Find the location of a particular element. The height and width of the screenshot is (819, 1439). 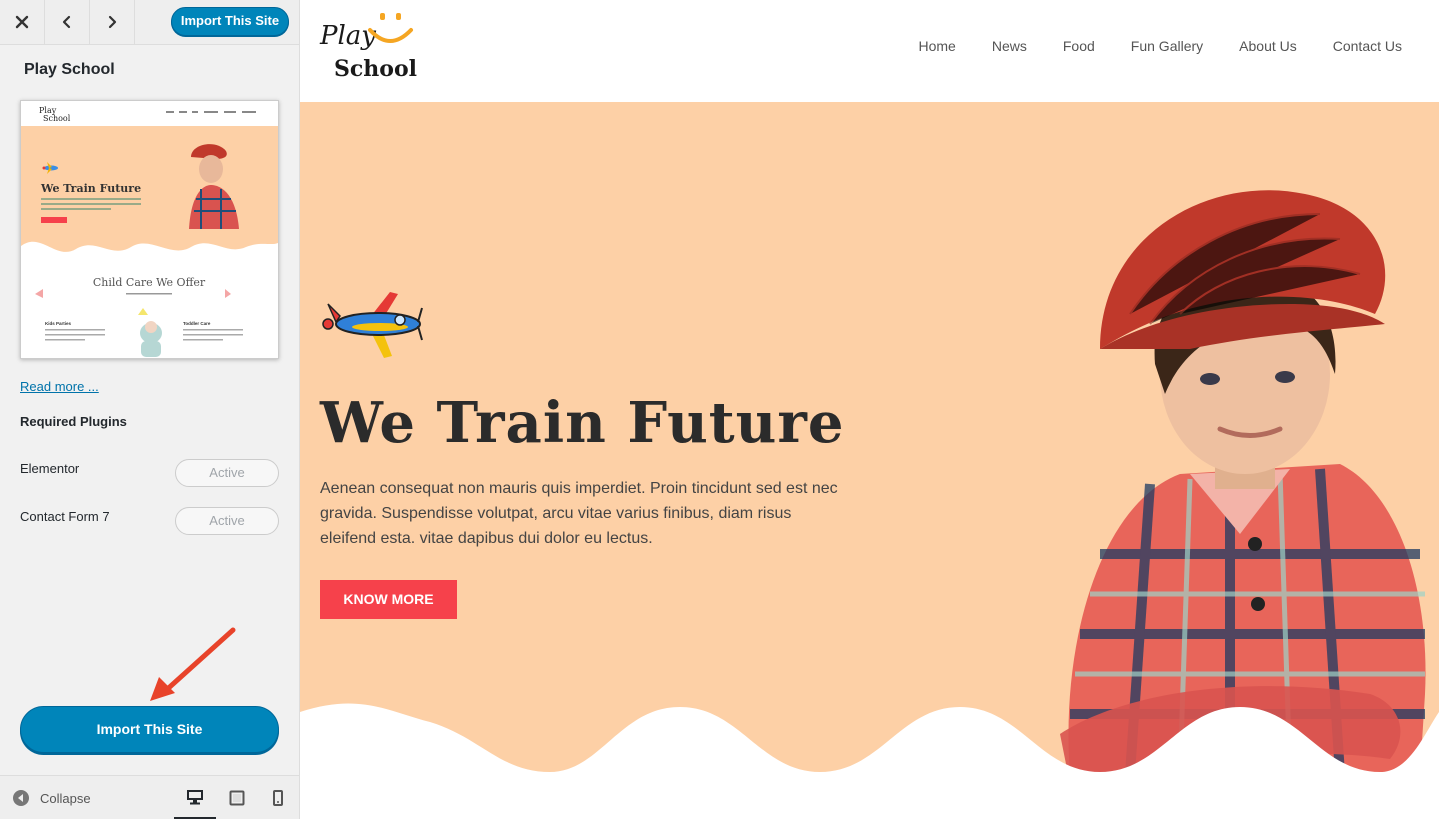

collapse-icon is located at coordinates (21, 798).